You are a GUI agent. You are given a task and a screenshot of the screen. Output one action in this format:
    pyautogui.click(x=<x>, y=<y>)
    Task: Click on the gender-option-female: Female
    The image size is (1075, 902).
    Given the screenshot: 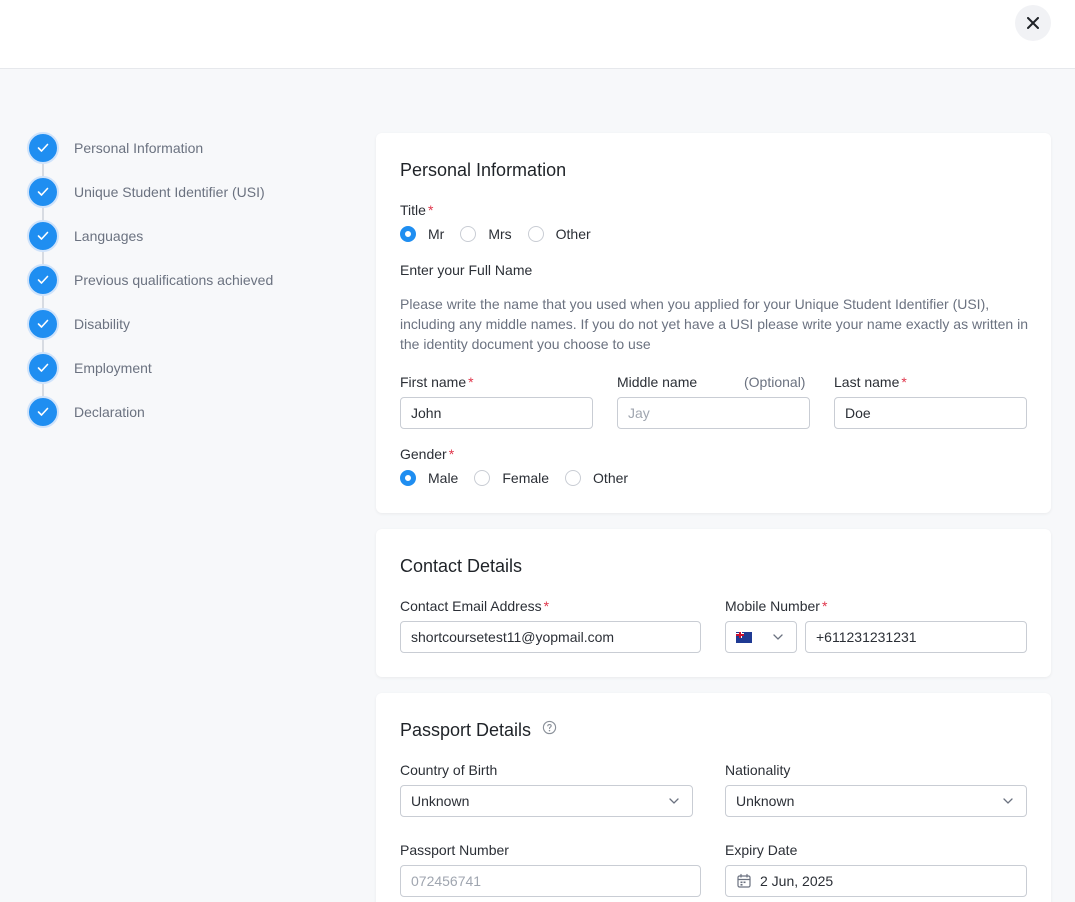 What is the action you would take?
    pyautogui.click(x=511, y=478)
    